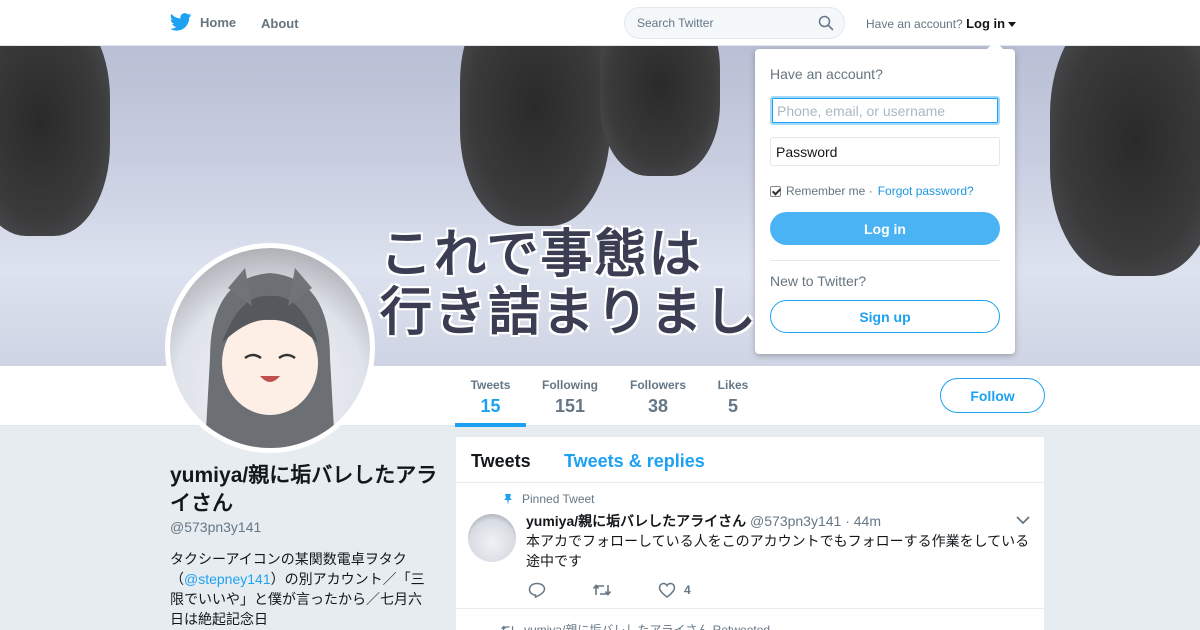  Describe the element at coordinates (657, 385) in the screenshot. I see `stat-followers-label: Followers` at that location.